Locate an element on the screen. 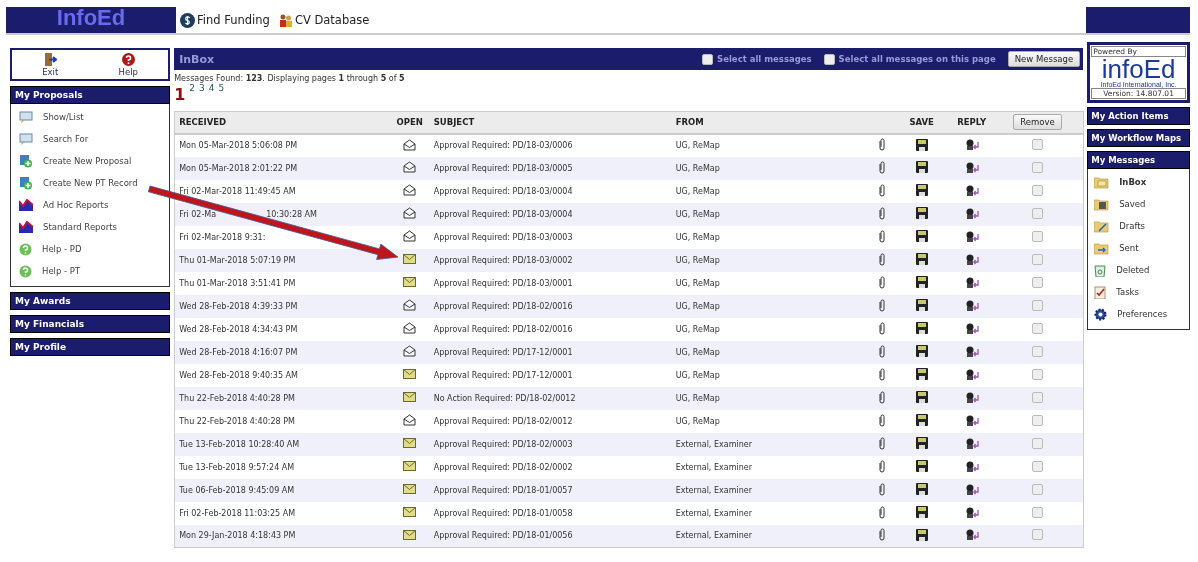  page-link: 5 is located at coordinates (221, 88).